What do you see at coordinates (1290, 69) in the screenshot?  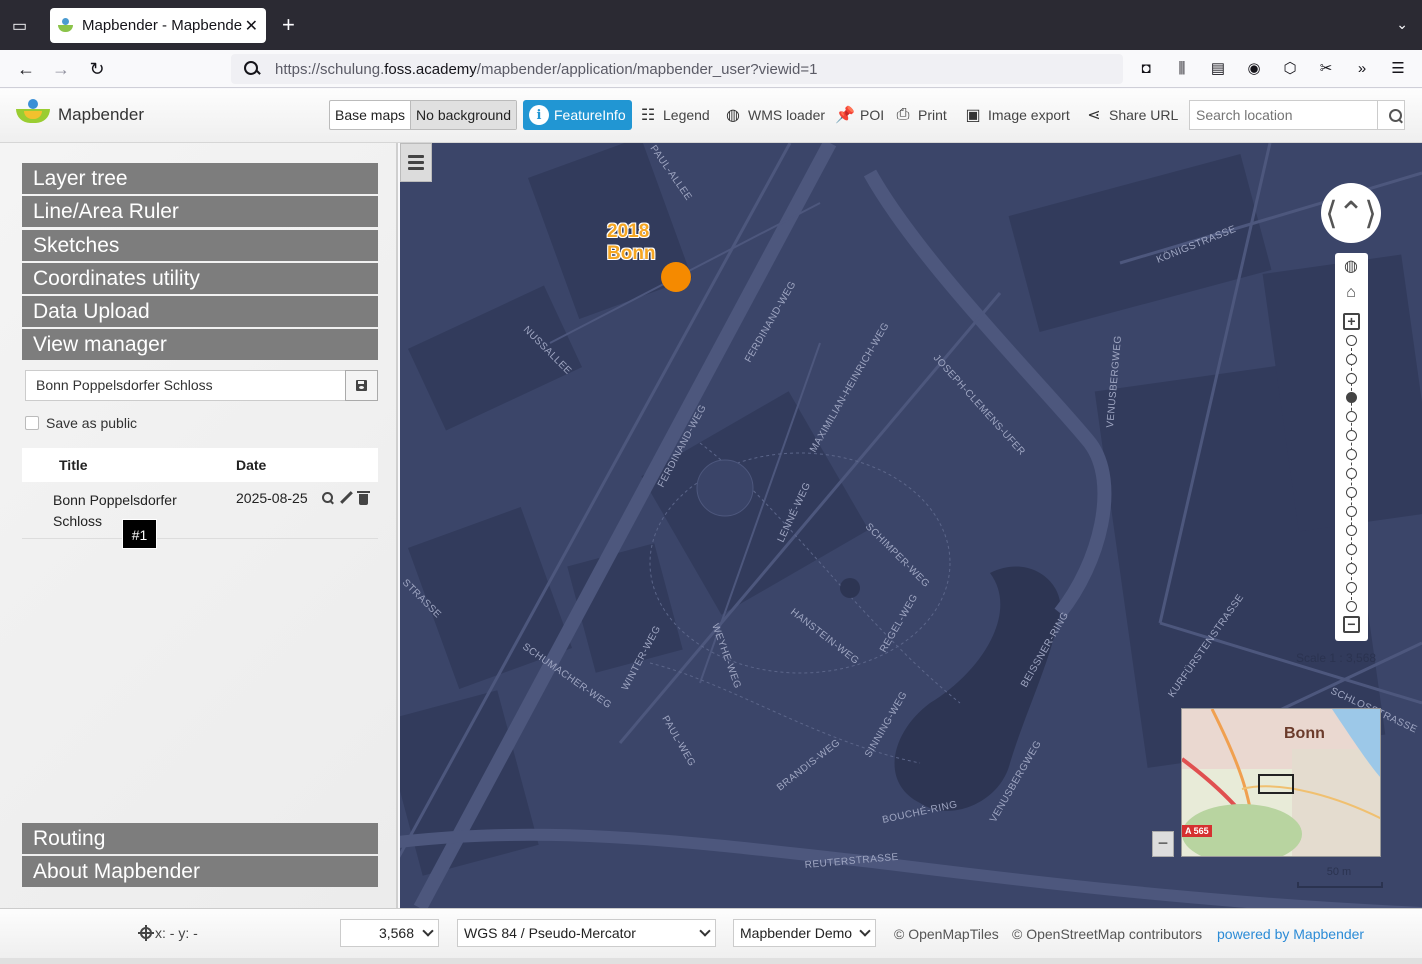 I see `extensions-icon: ⬡` at bounding box center [1290, 69].